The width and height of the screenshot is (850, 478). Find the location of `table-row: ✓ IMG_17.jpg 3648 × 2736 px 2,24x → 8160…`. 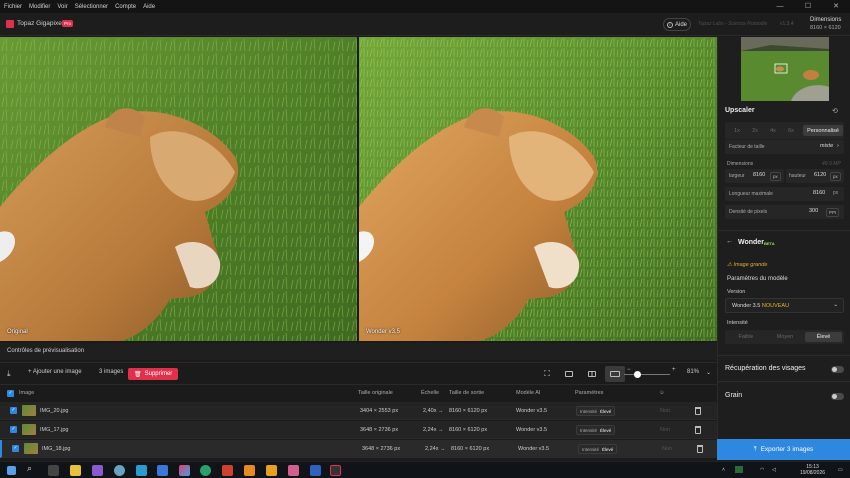

table-row: ✓ IMG_17.jpg 3648 × 2736 px 2,24x → 8160… is located at coordinates (358, 430).